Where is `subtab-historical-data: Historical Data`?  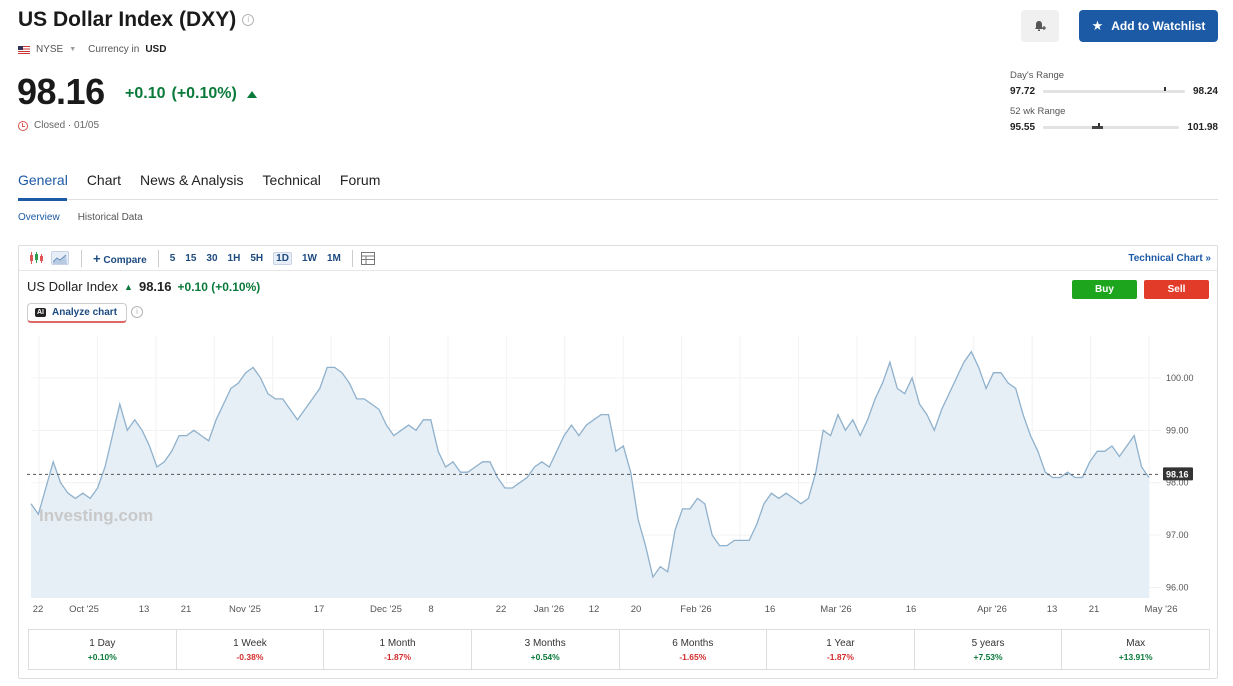
subtab-historical-data: Historical Data is located at coordinates (110, 217).